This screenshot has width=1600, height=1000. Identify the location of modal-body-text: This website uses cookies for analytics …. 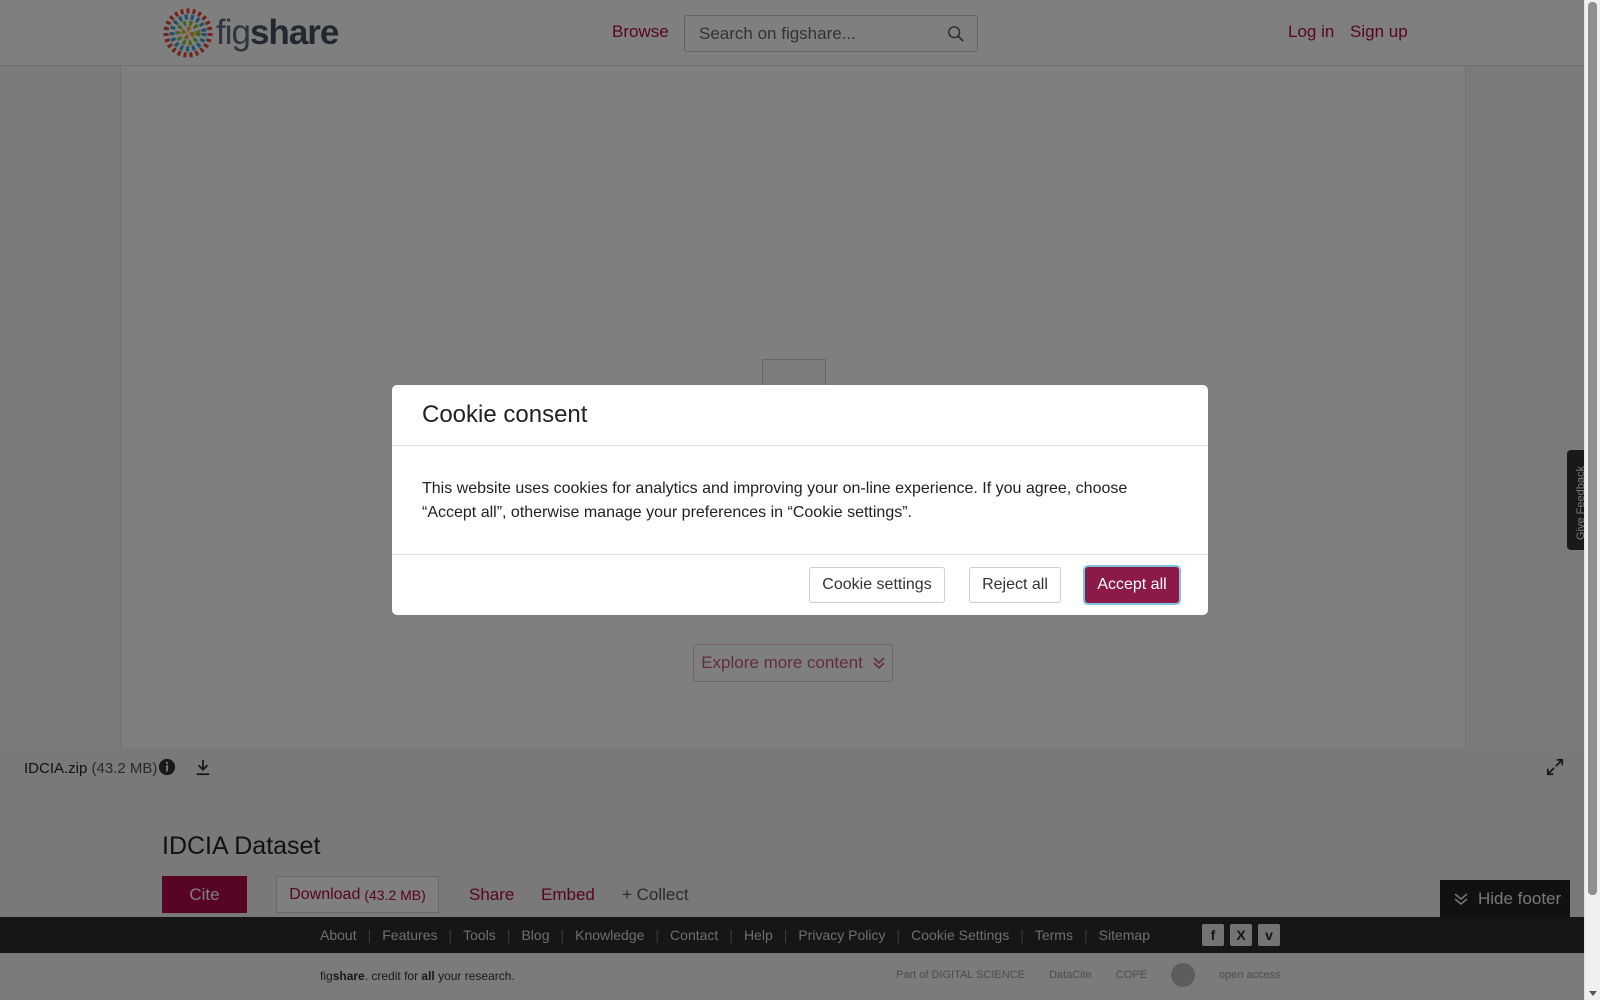
(775, 500).